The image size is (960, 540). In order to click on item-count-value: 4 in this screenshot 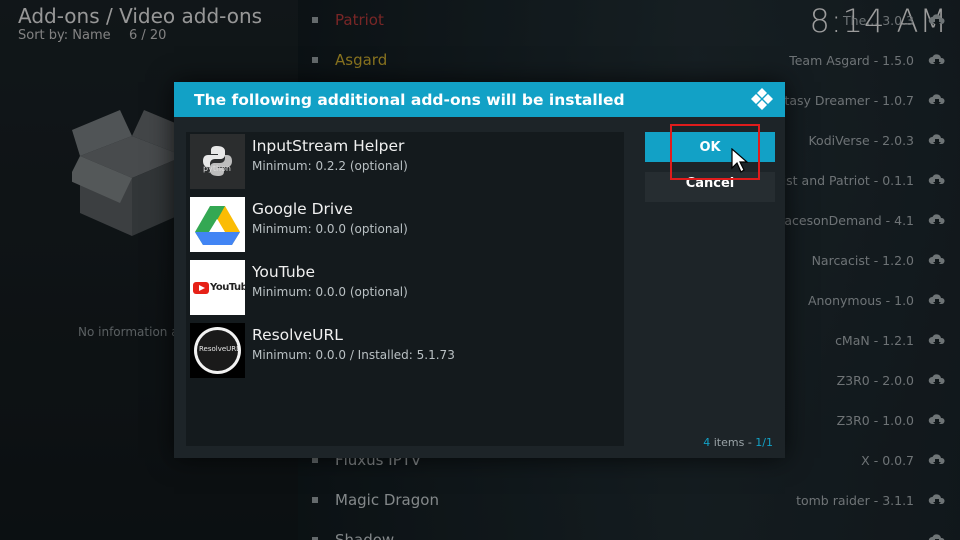, I will do `click(707, 442)`.